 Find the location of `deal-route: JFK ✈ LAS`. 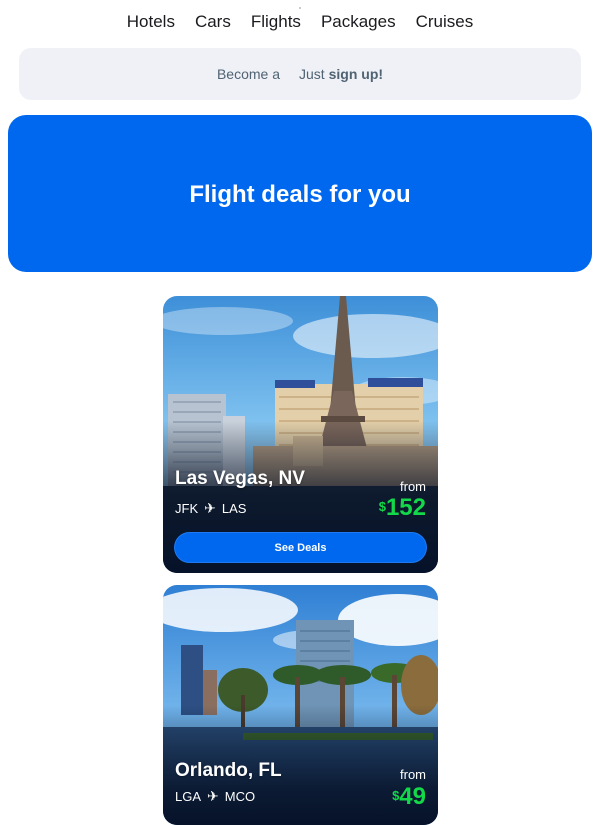

deal-route: JFK ✈ LAS is located at coordinates (210, 508).